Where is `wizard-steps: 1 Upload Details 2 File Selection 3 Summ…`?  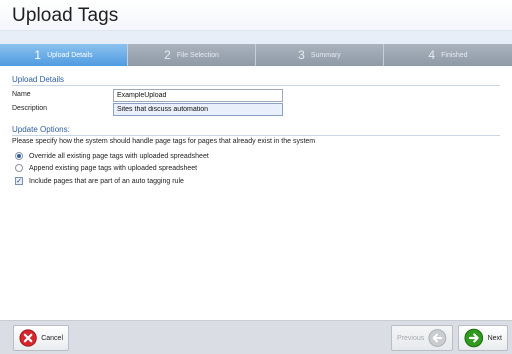 wizard-steps: 1 Upload Details 2 File Selection 3 Summ… is located at coordinates (256, 55).